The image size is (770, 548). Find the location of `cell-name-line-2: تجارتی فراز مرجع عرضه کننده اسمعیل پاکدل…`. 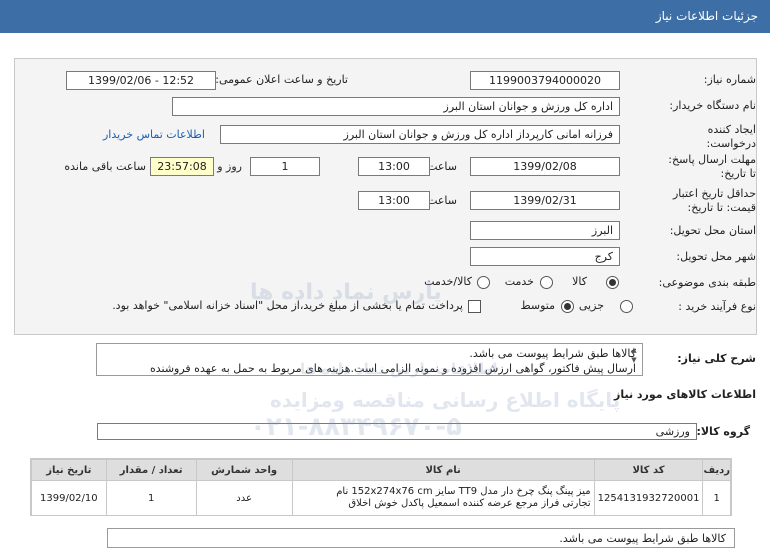

cell-name-line-2: تجارتی فراز مرجع عرضه کننده اسمعیل پاکدل… is located at coordinates (469, 503).